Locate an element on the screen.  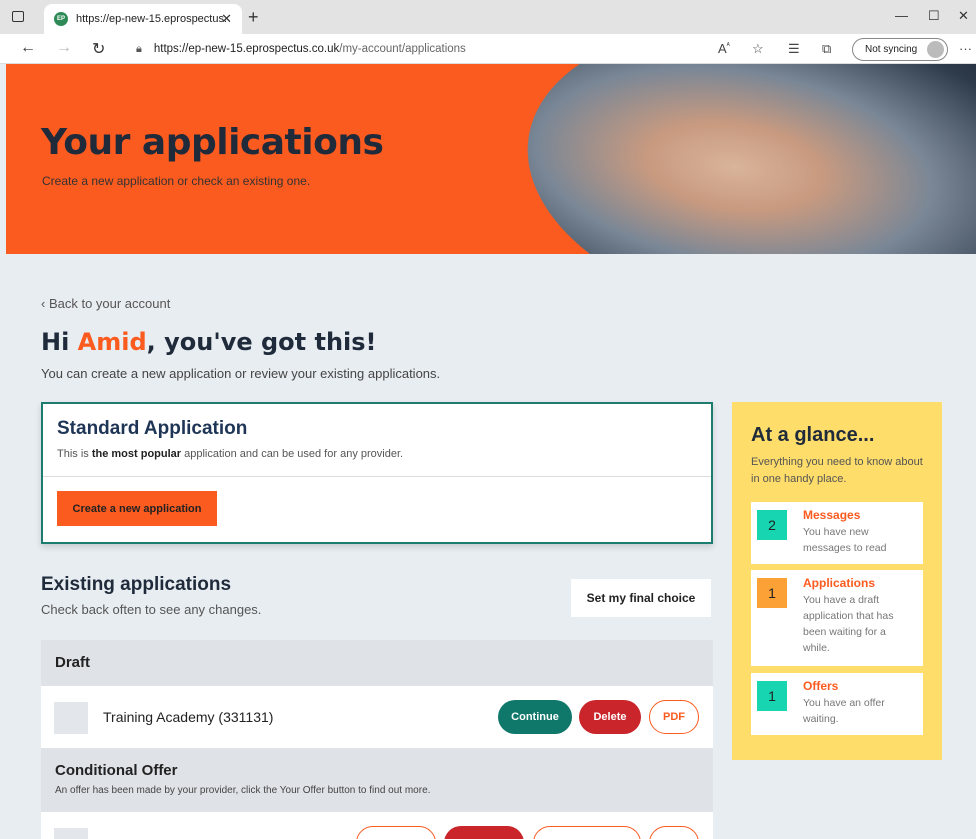
url-host: https://ep-new-15.eprospectus.co.uk is located at coordinates (246, 49).